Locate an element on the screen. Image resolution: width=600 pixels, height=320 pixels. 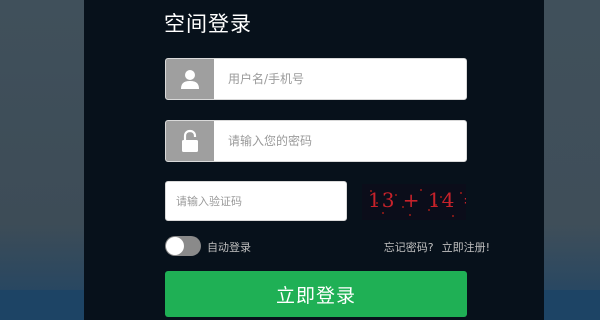
captcha-equation: 13 + 14 = is located at coordinates (417, 200).